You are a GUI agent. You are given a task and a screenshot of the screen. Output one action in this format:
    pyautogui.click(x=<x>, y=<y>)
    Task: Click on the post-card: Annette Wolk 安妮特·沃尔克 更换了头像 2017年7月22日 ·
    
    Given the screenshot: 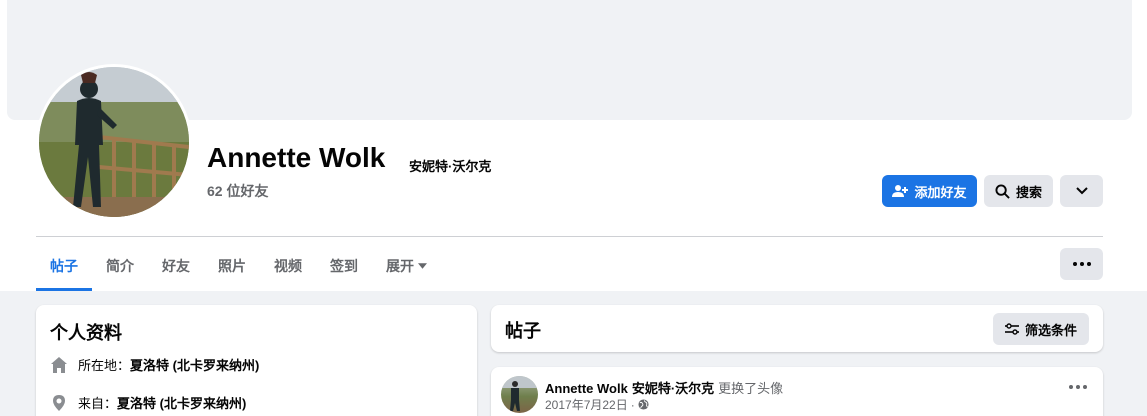 What is the action you would take?
    pyautogui.click(x=797, y=391)
    